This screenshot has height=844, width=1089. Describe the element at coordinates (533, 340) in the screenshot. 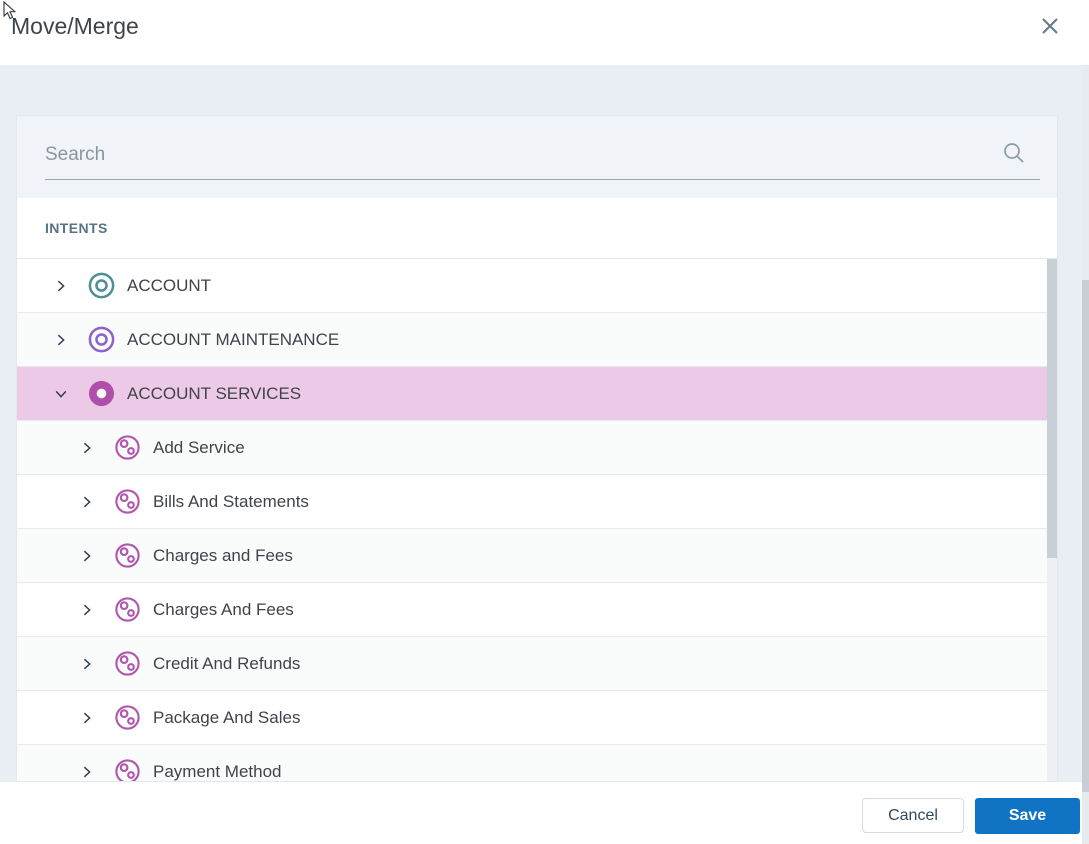

I see `tree-row-account-maintenance: ACCOUNT MAINTENANCE` at that location.